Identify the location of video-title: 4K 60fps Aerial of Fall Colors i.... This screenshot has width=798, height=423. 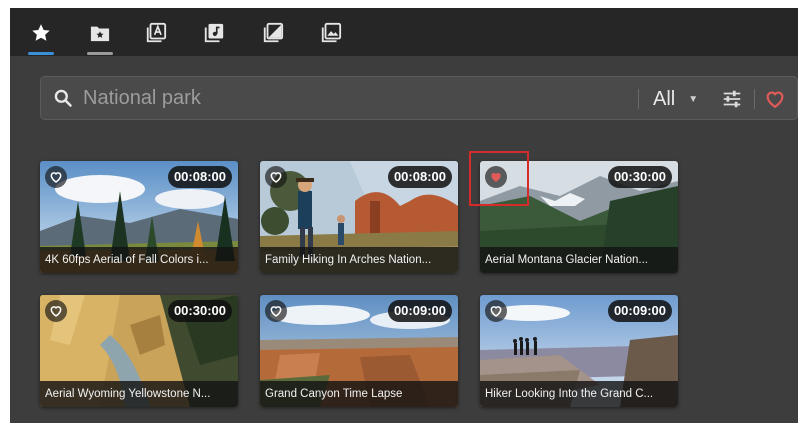
(139, 260).